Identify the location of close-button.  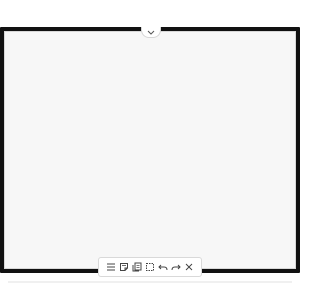
(189, 267).